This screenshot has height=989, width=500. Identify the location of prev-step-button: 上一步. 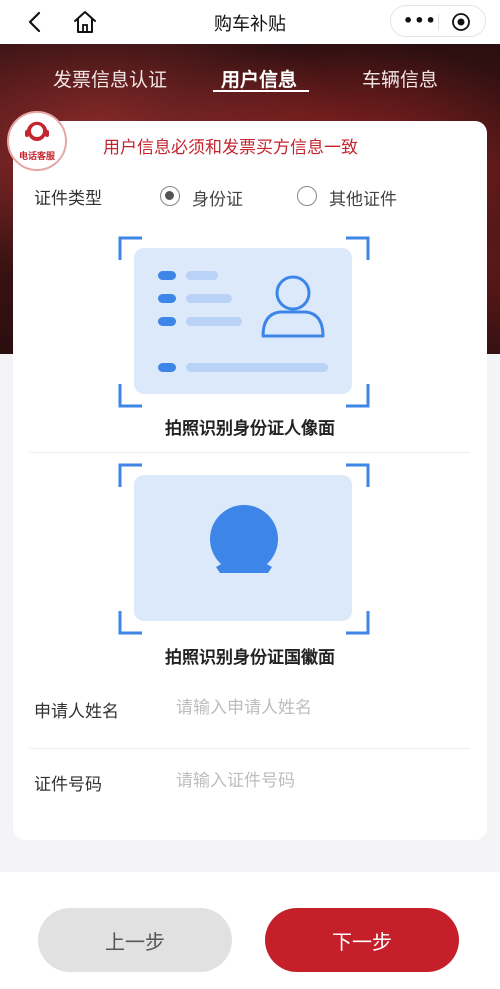
(135, 940).